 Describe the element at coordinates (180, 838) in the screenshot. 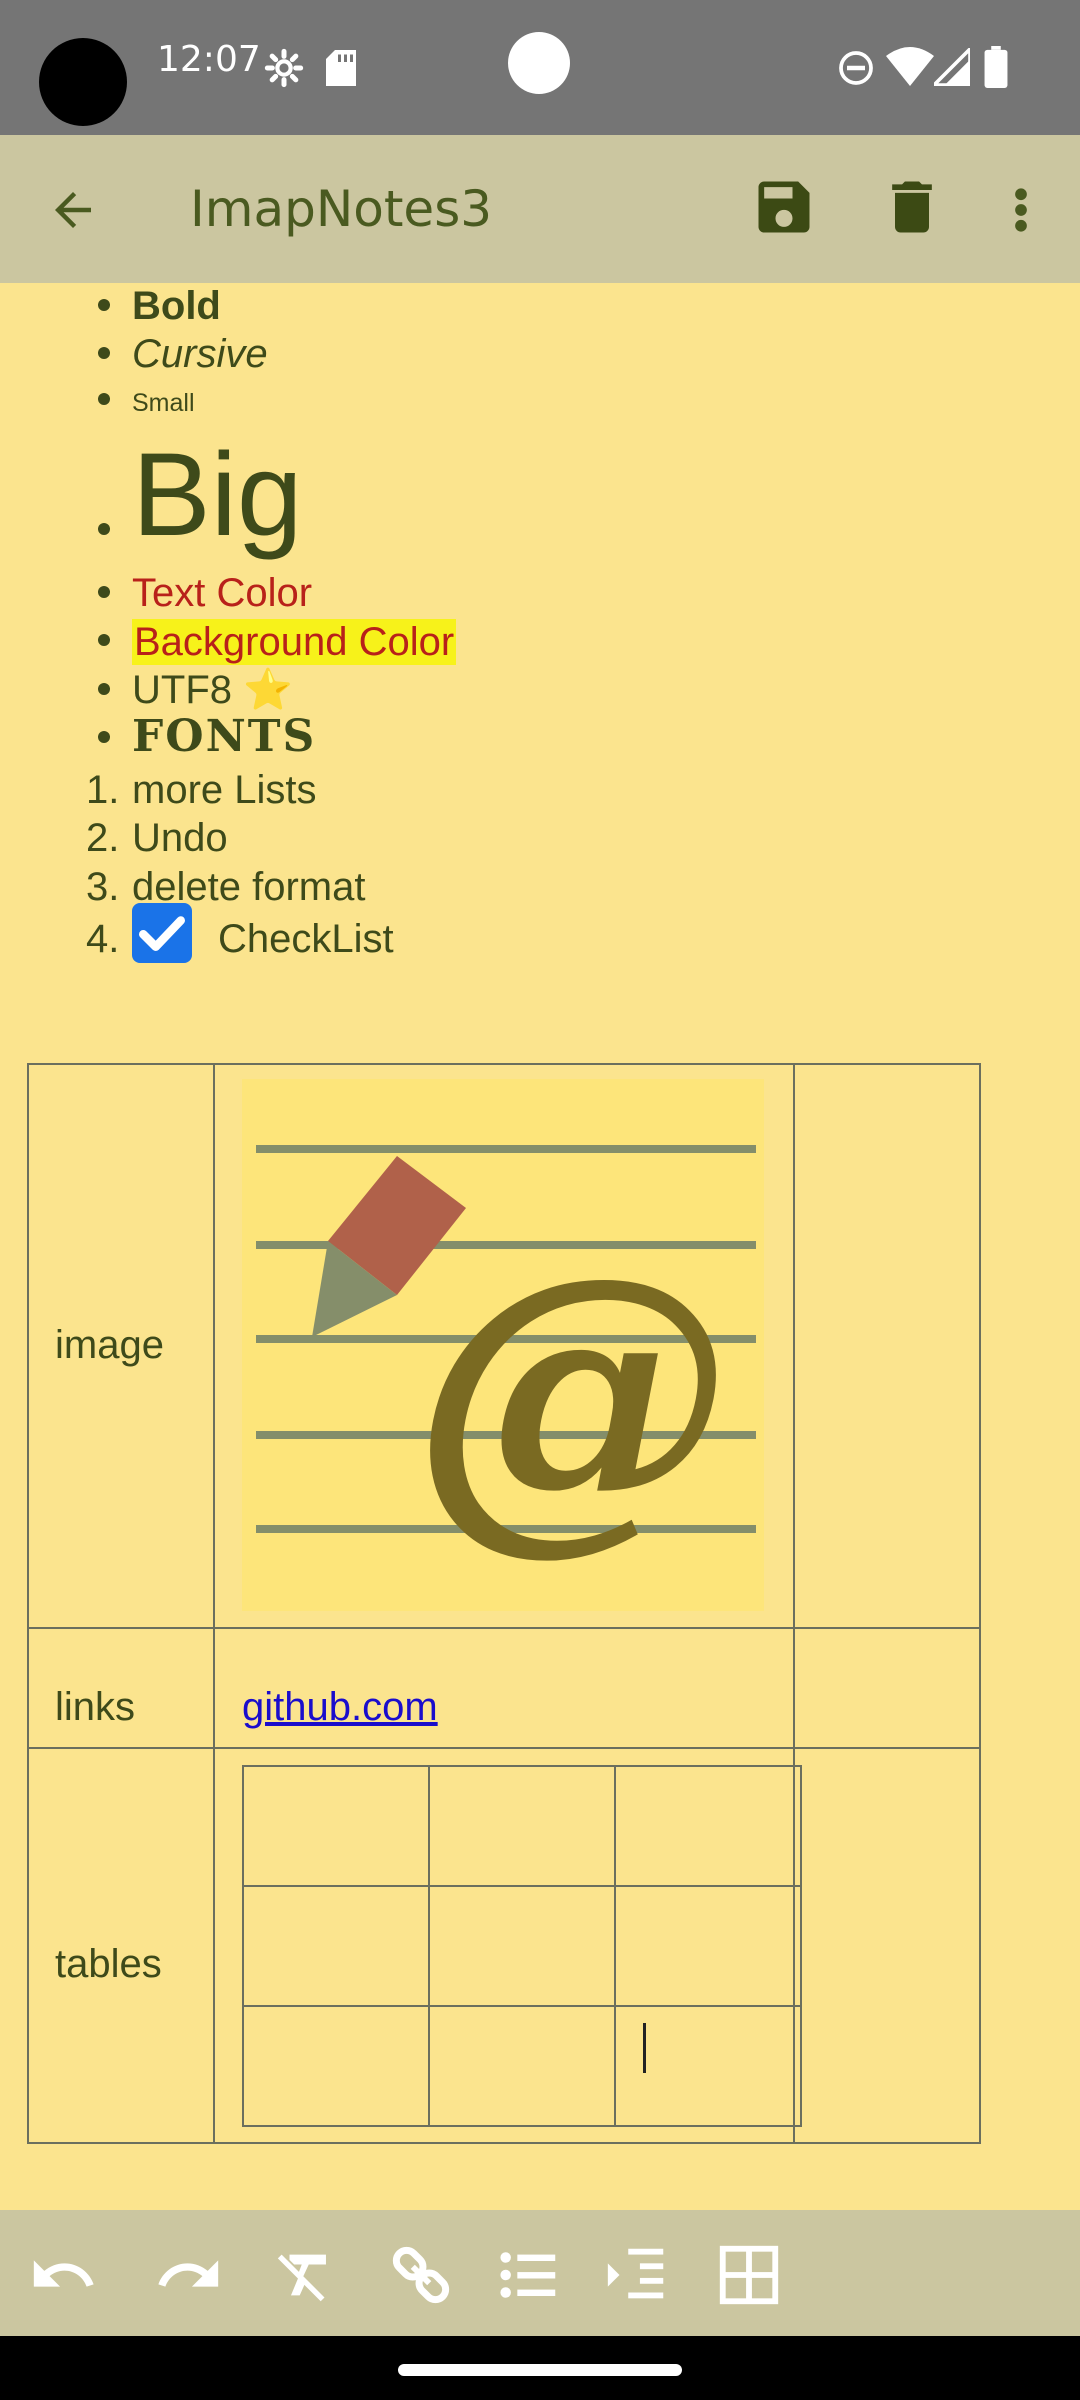

I see `numbered-item-undo: Undo` at that location.